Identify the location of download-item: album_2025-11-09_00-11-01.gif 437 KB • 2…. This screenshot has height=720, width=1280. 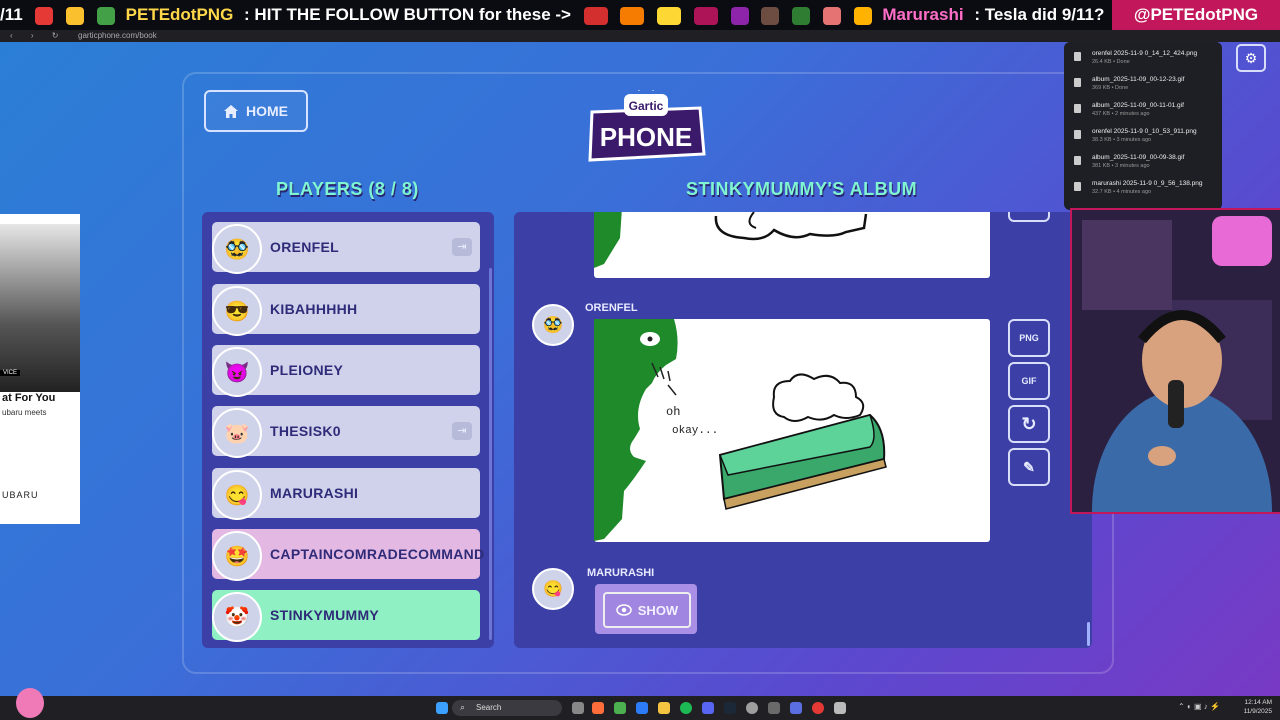
(1146, 113).